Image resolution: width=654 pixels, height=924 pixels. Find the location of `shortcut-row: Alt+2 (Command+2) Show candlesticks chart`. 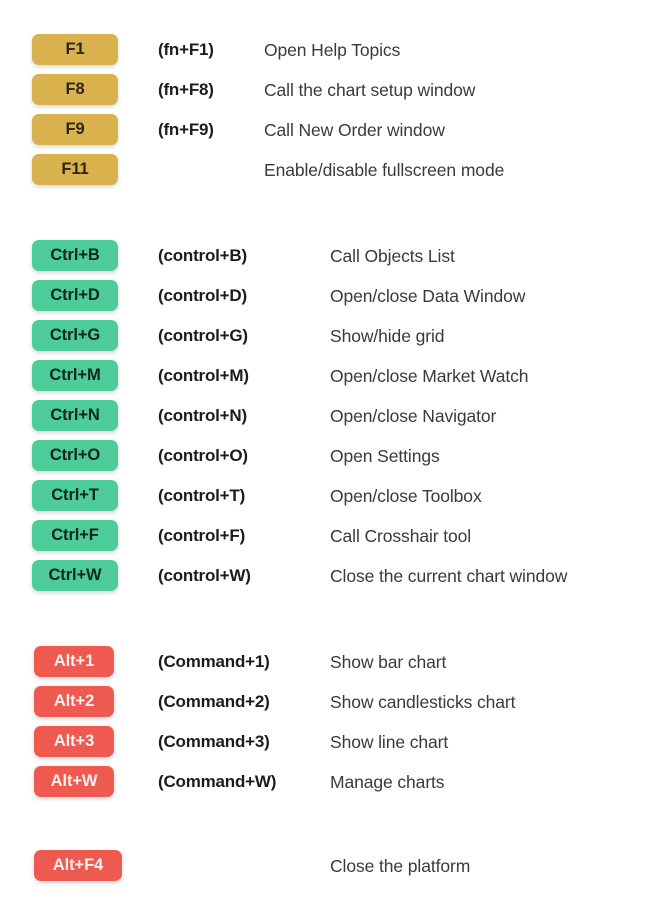

shortcut-row: Alt+2 (Command+2) Show candlesticks chart is located at coordinates (327, 702).